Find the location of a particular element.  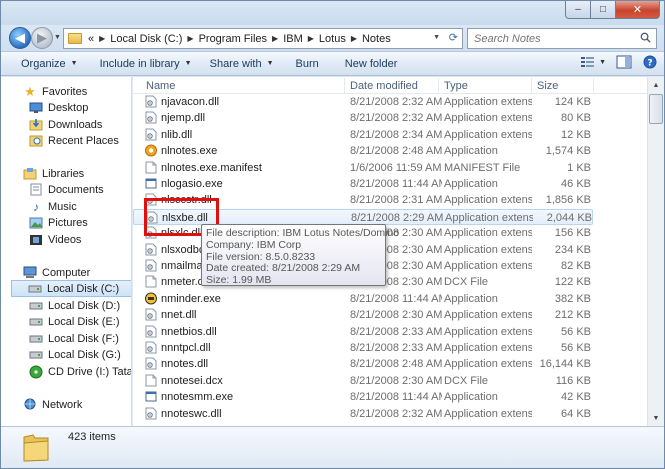

title-bar: – □ ✕ is located at coordinates (332, 13).